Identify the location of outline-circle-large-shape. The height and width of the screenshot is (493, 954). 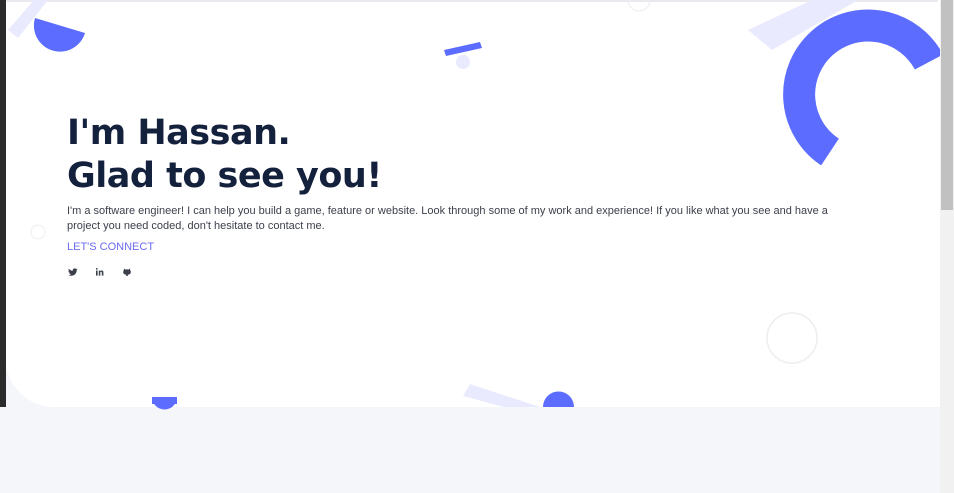
(792, 338).